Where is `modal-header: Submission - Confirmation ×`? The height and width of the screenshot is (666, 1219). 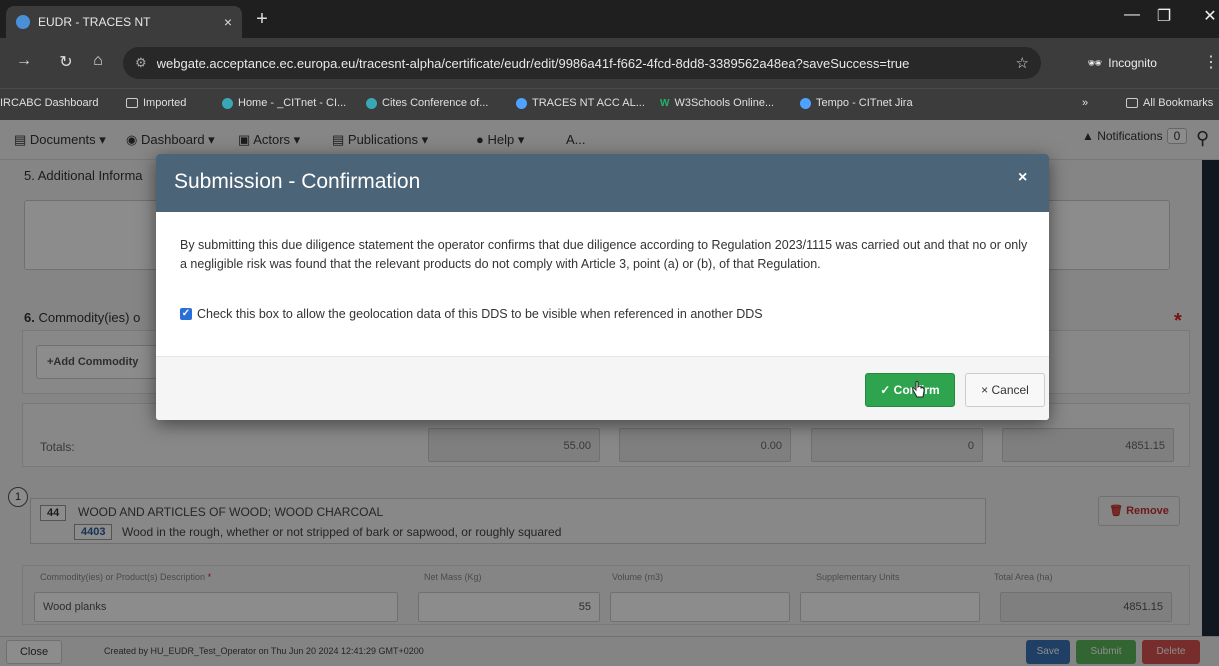 modal-header: Submission - Confirmation × is located at coordinates (602, 183).